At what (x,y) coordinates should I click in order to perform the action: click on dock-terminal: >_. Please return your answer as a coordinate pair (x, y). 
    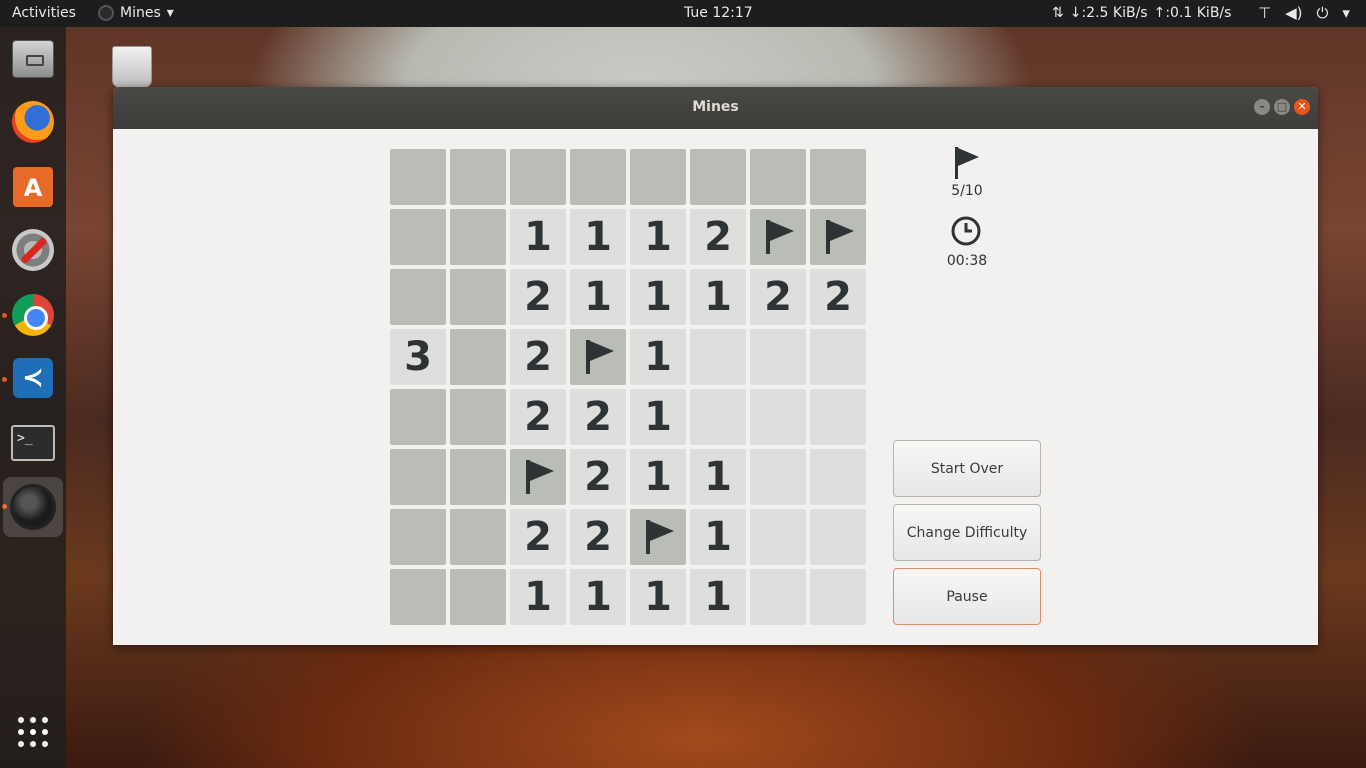
    Looking at the image, I should click on (33, 443).